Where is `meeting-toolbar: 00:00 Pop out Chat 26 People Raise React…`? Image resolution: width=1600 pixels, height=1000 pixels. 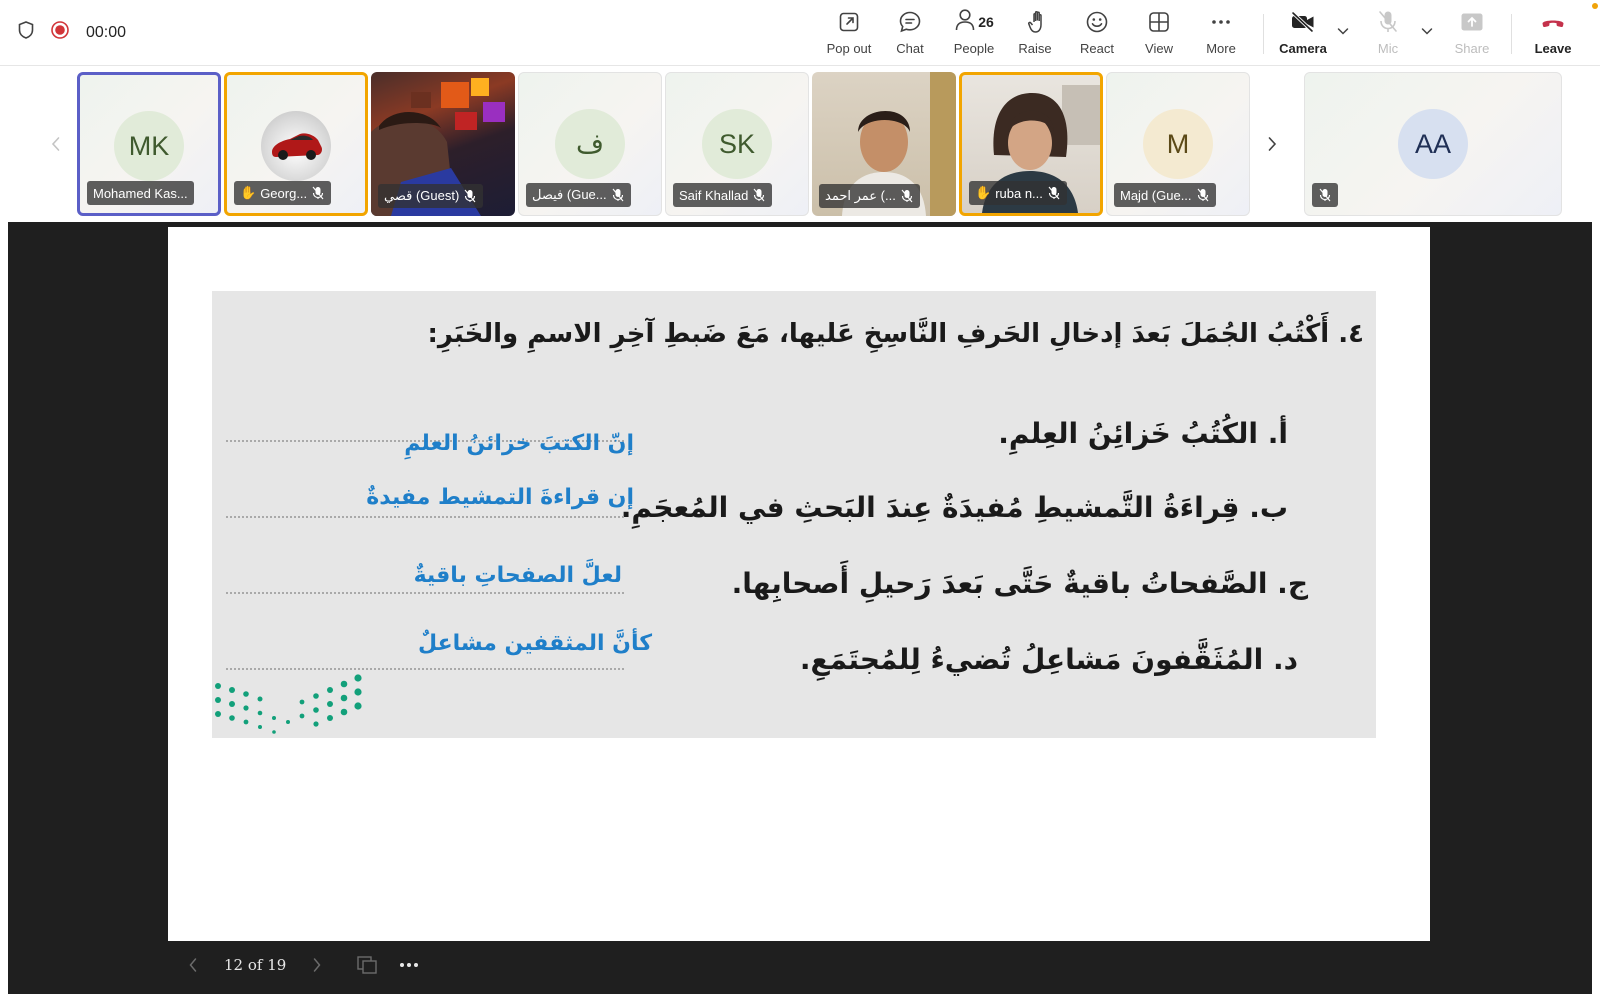
meeting-toolbar: 00:00 Pop out Chat 26 People Raise React… is located at coordinates (800, 33).